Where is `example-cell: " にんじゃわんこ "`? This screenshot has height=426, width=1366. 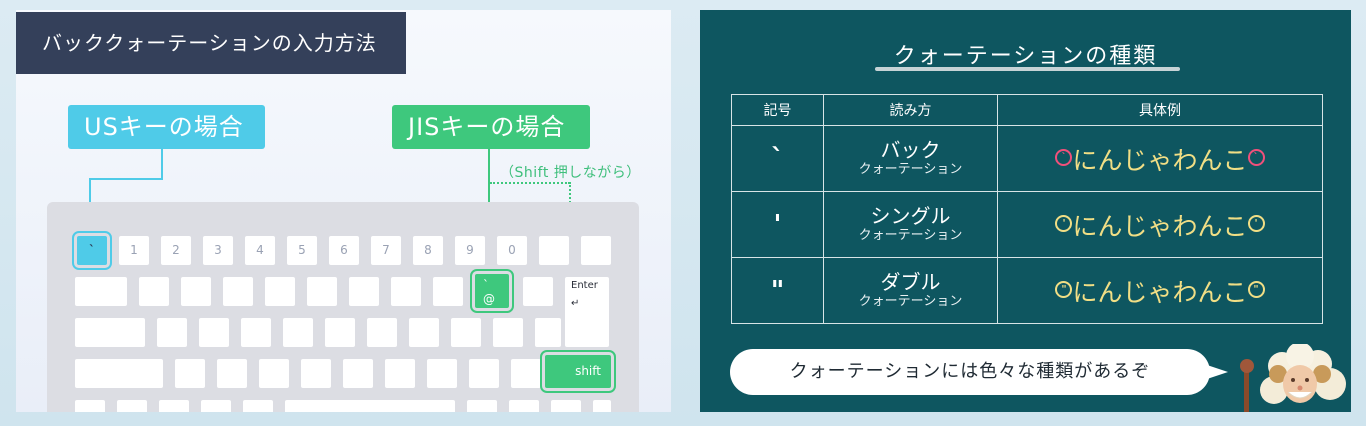
example-cell: " にんじゃわんこ " is located at coordinates (1160, 290).